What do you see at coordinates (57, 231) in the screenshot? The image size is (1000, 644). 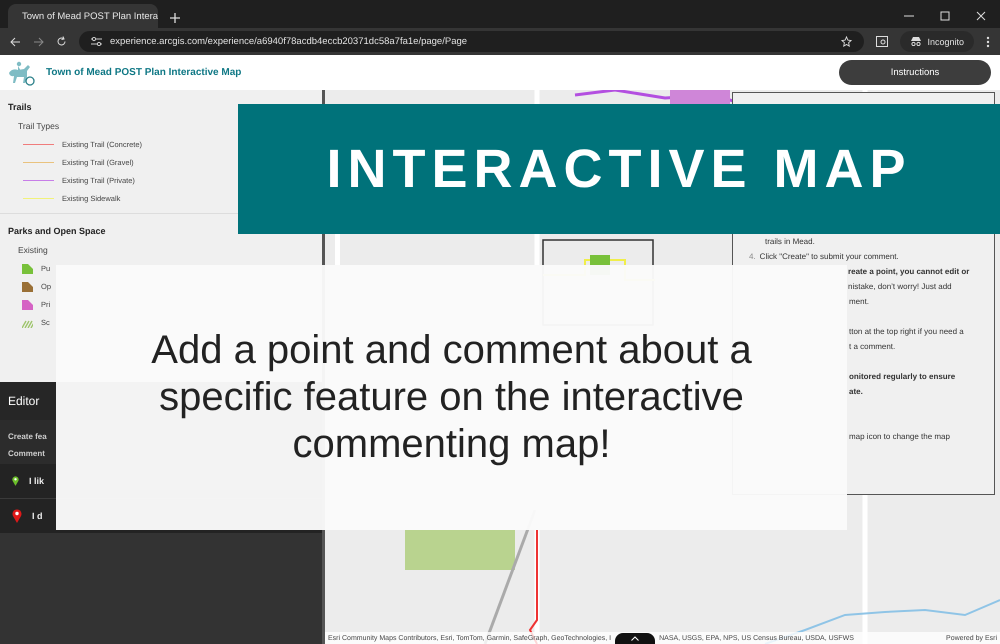 I see `legend-heading: Parks and Open Space` at bounding box center [57, 231].